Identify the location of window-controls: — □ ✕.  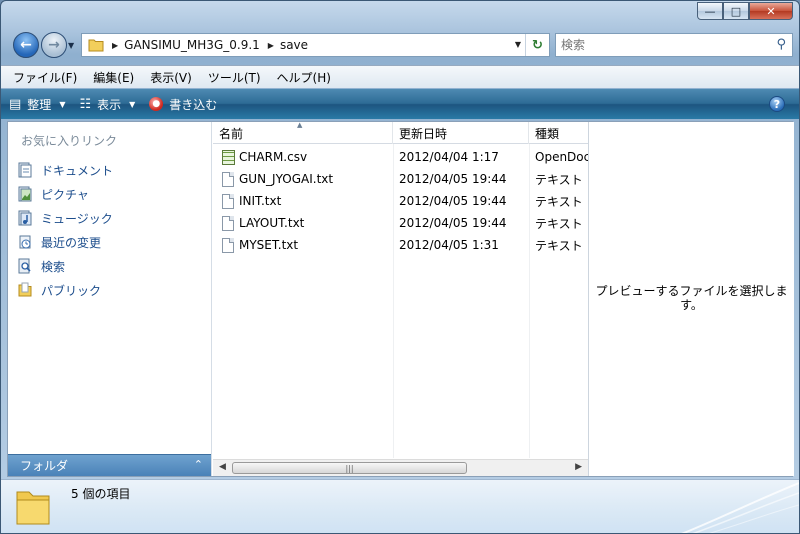
(745, 11).